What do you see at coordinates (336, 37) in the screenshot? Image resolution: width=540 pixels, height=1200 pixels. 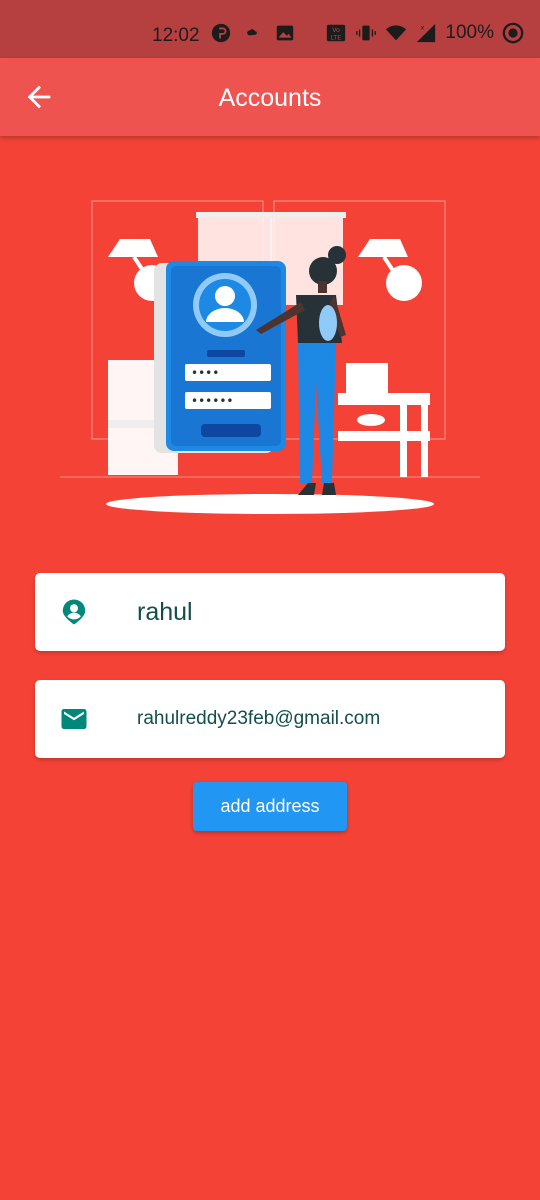 I see `svg-text: LTE` at bounding box center [336, 37].